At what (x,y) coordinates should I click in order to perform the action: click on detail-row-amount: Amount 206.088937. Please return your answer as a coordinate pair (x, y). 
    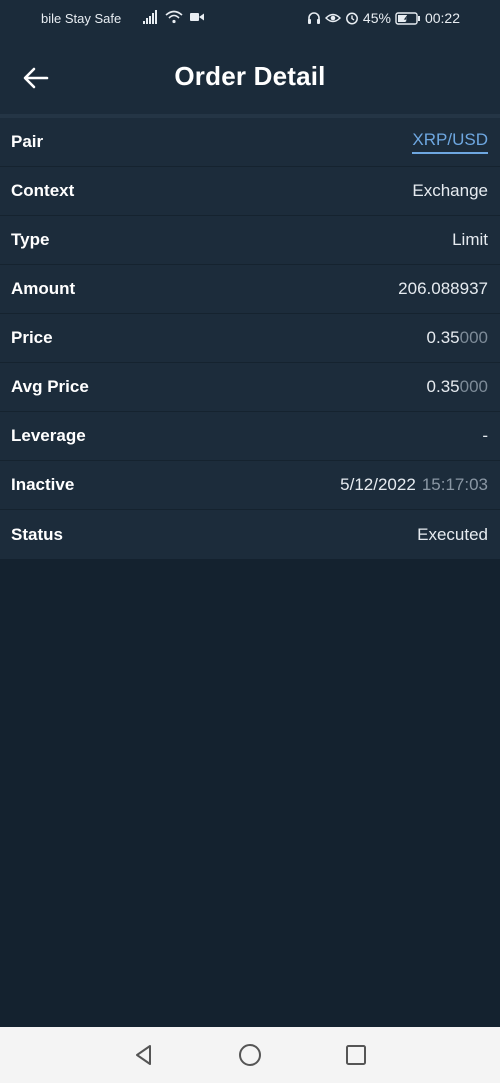
    Looking at the image, I should click on (250, 289).